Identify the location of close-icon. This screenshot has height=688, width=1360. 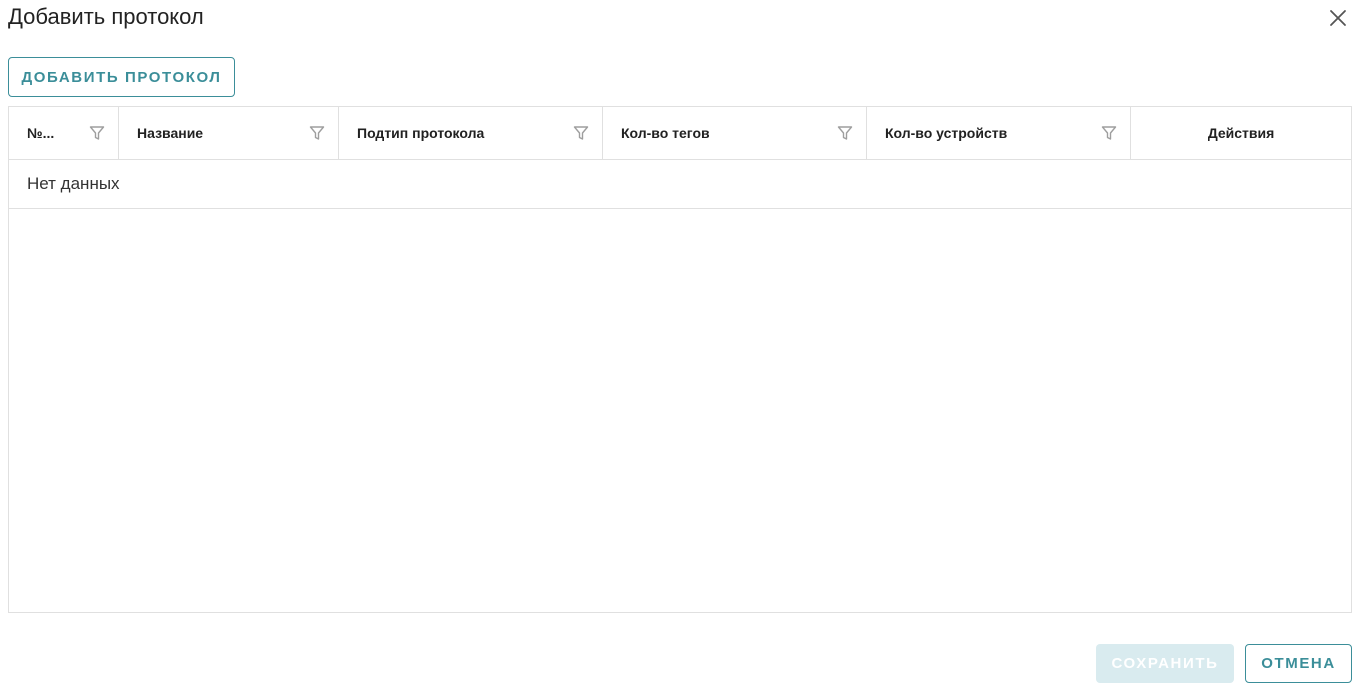
(1338, 18).